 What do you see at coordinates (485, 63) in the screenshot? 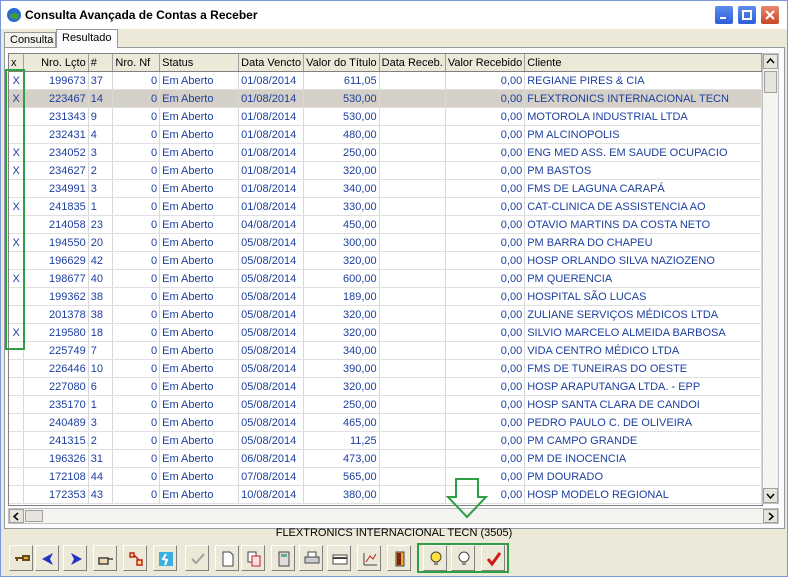
I see `col-valor-recebido-header: Valor Recebido` at bounding box center [485, 63].